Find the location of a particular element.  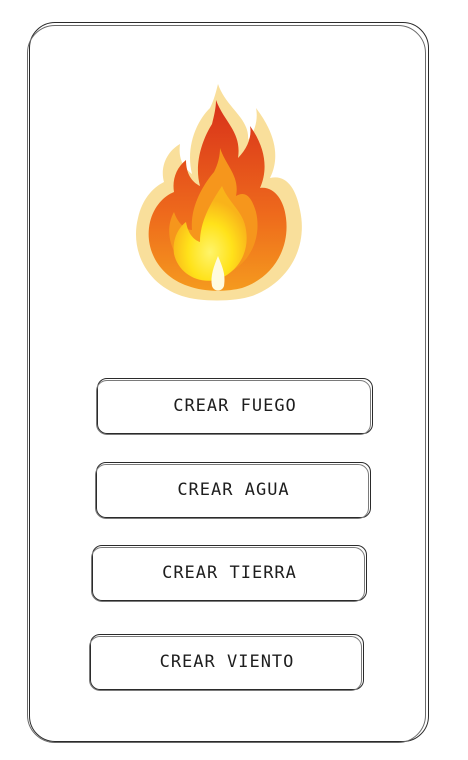

crear-agua-label: CREAR AGUA is located at coordinates (233, 490).